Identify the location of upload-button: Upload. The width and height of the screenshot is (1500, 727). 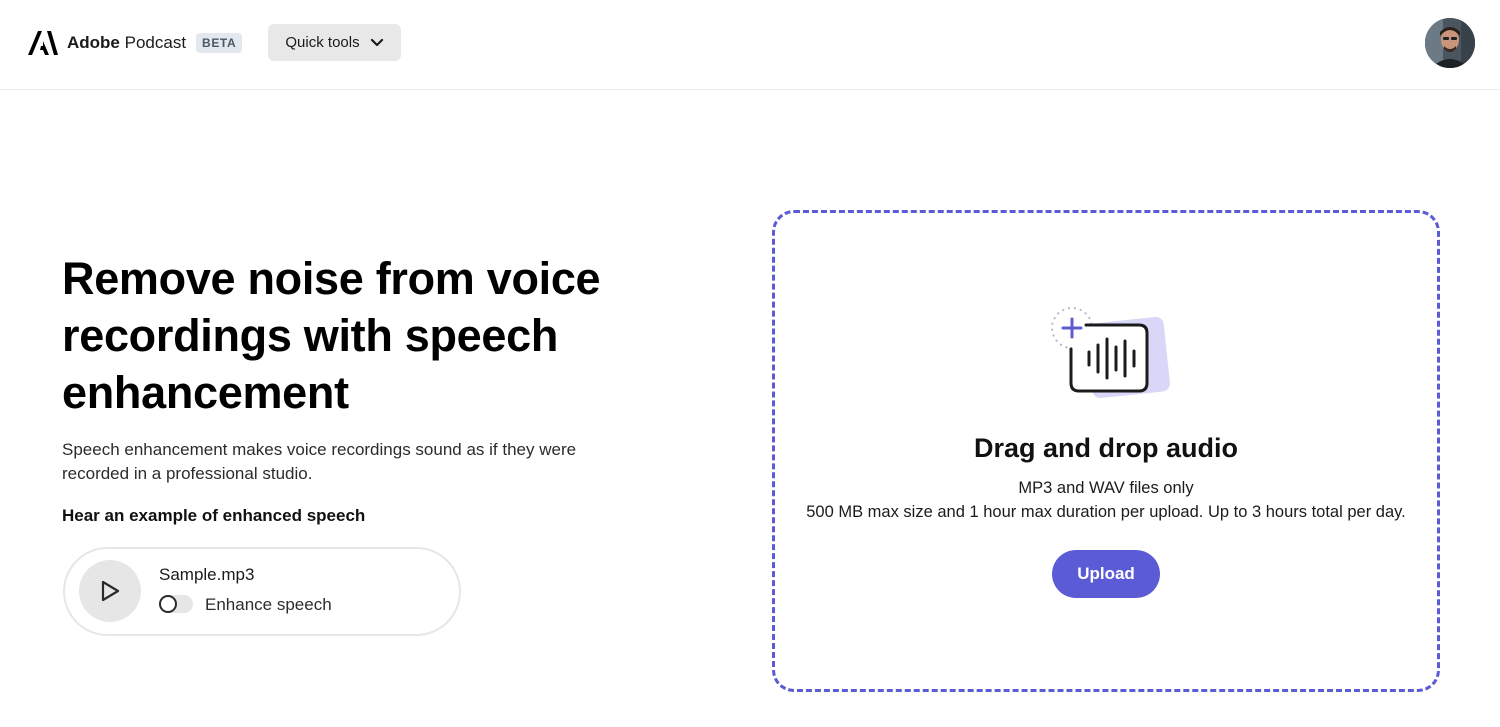
(1106, 574).